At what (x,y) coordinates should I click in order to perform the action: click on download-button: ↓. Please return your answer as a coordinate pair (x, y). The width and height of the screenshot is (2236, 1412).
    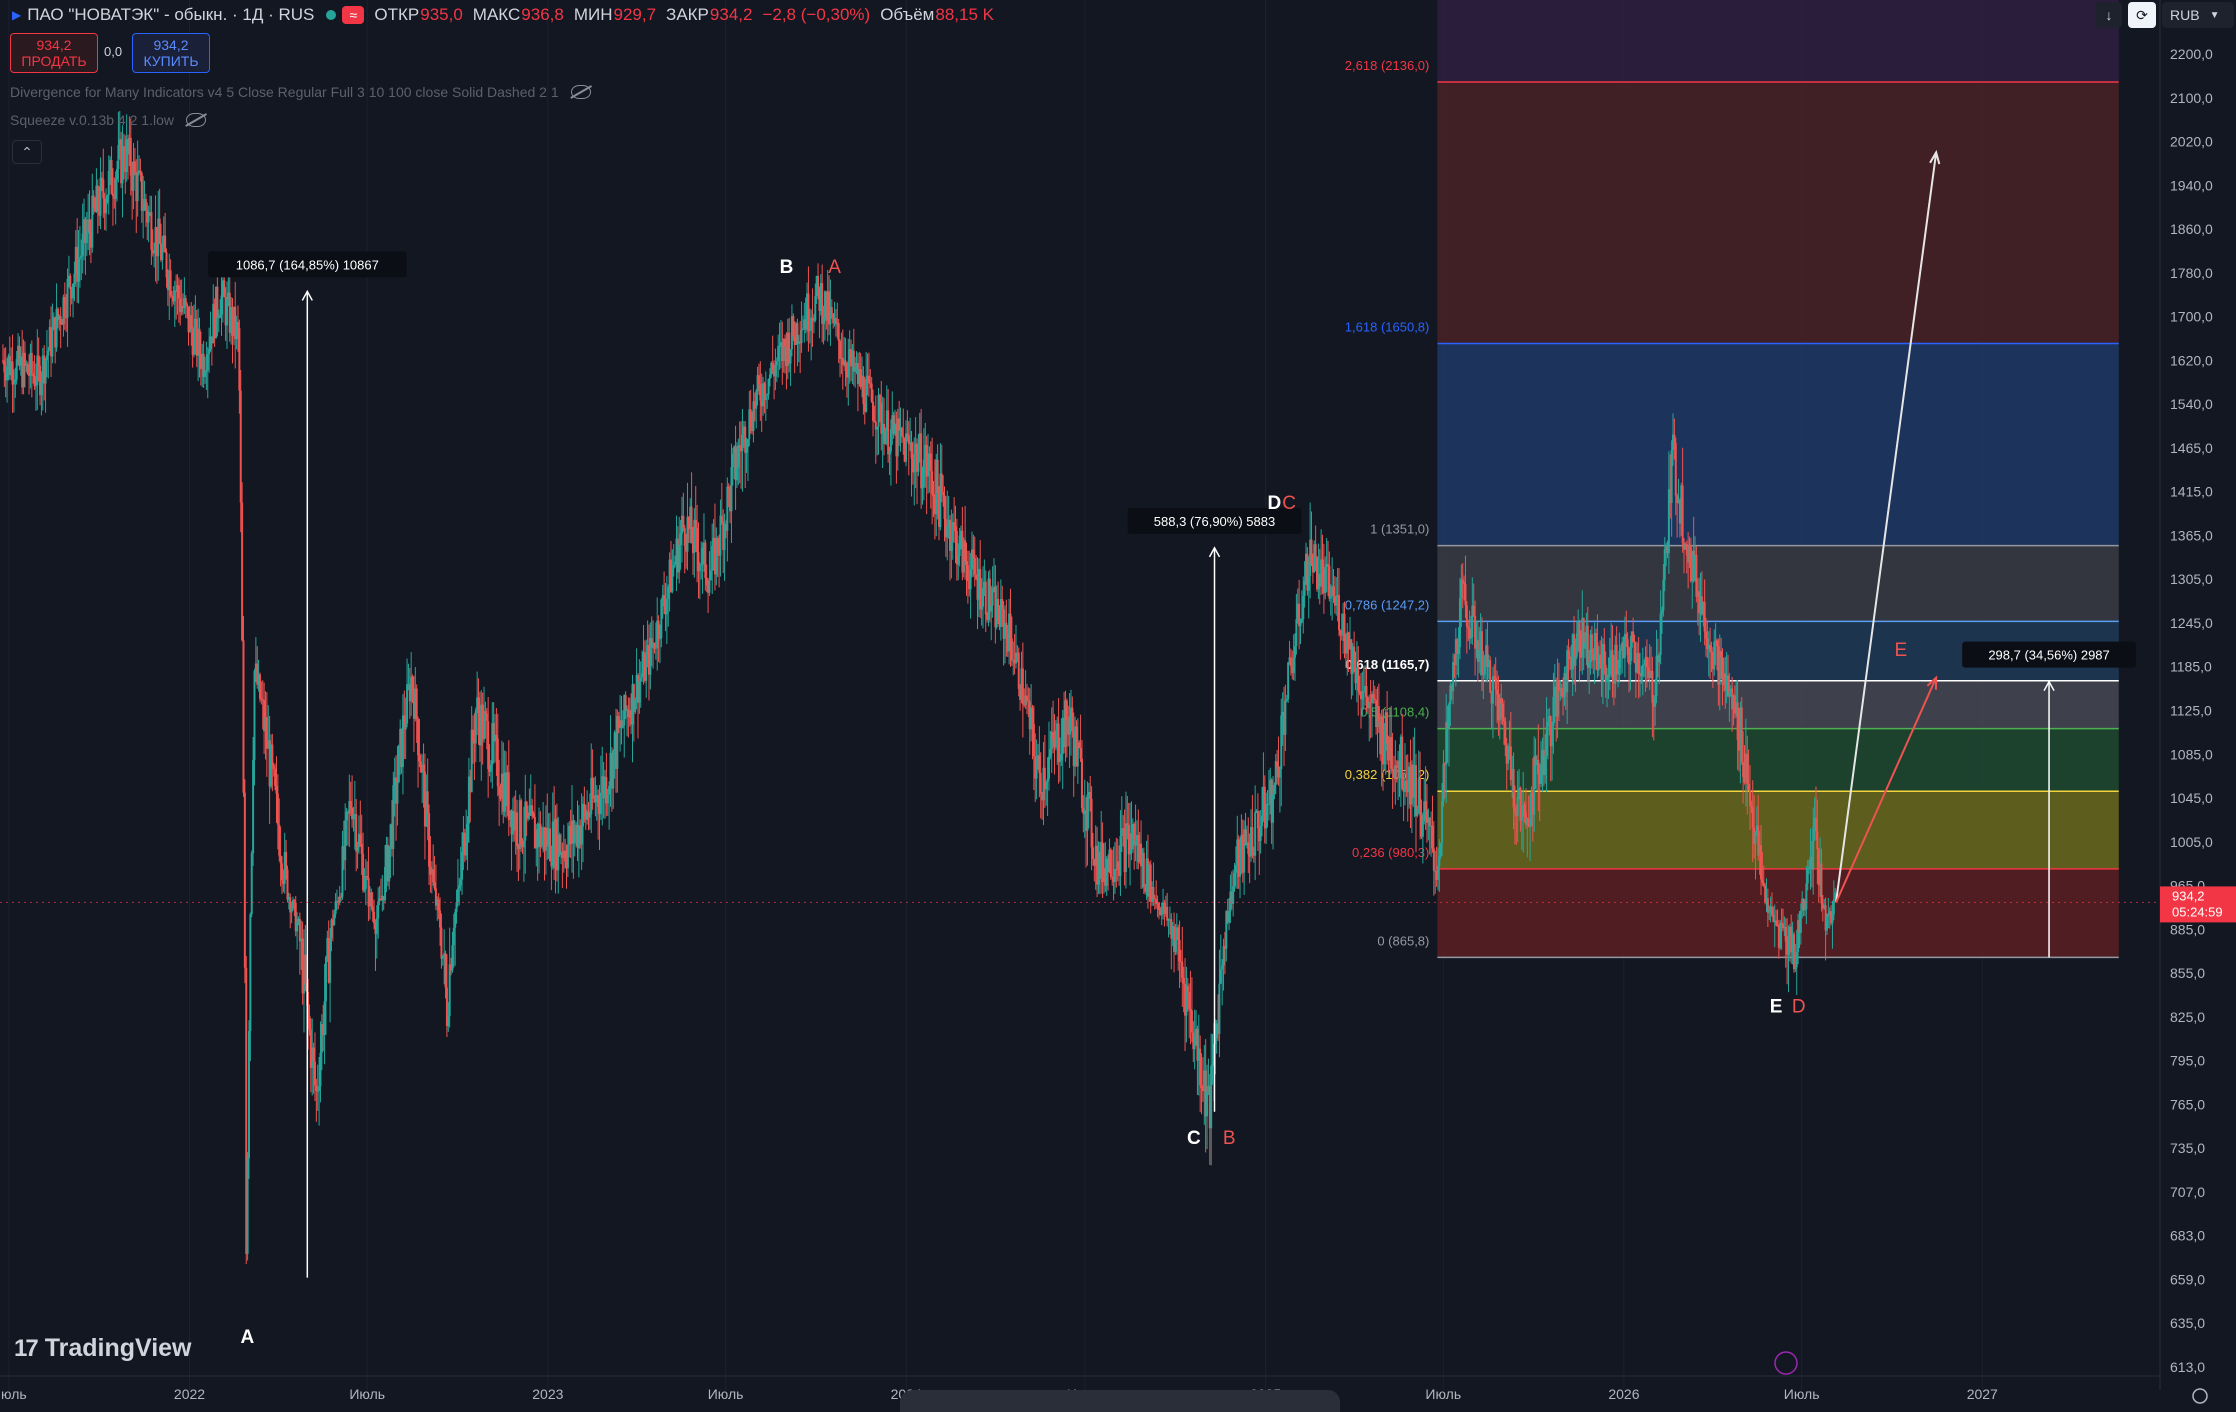
    Looking at the image, I should click on (2109, 15).